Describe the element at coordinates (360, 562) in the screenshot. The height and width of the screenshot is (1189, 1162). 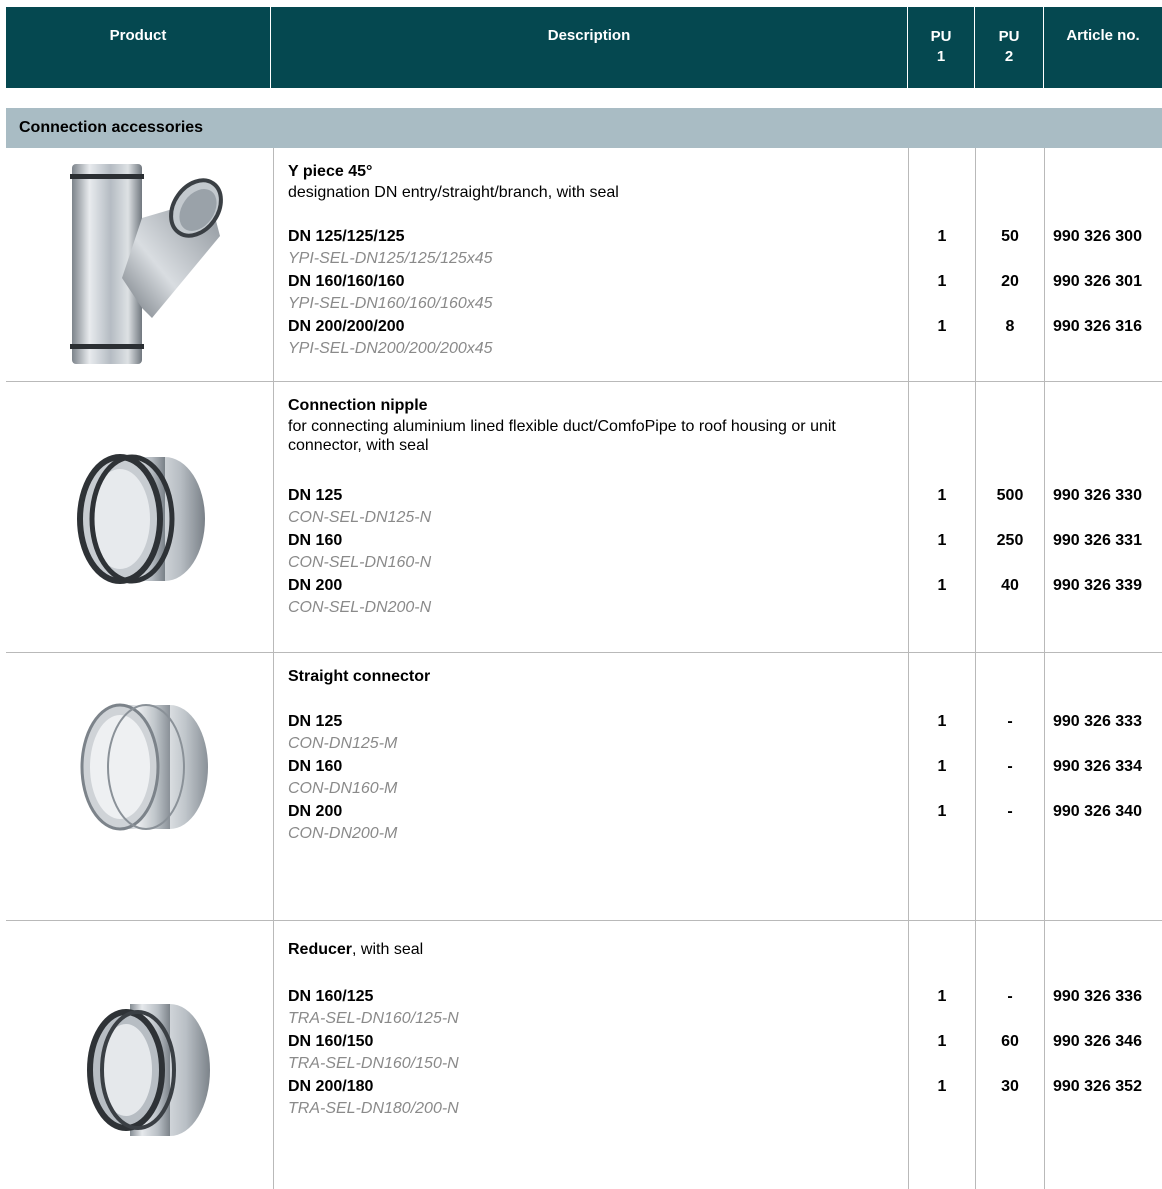
I see `variant-code: CON-SEL-DN160-N` at that location.